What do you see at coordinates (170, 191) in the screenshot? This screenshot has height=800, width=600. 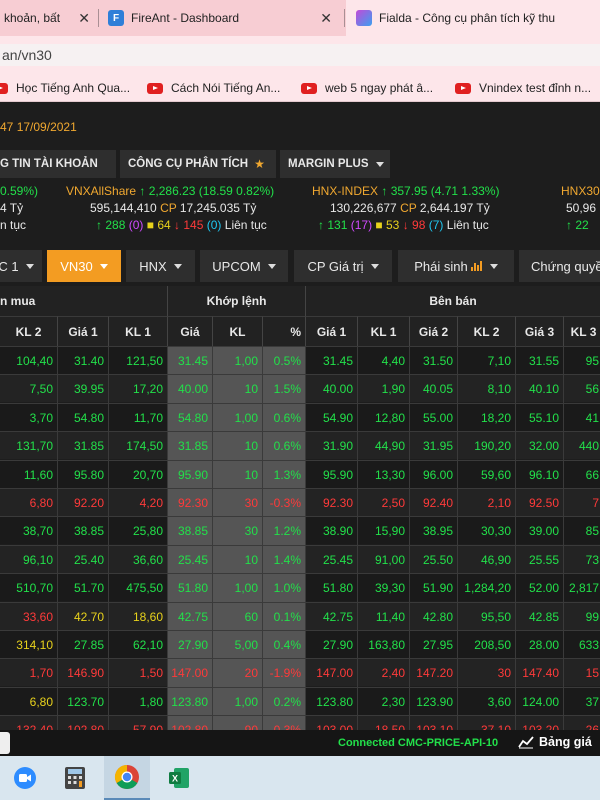 I see `index-vnxall: VNXAllShare ↑ 2,286.23 (18.59 0.82%)` at bounding box center [170, 191].